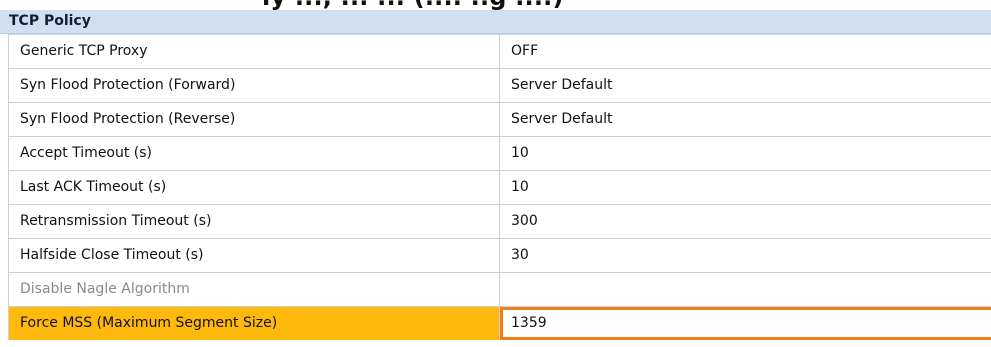 This screenshot has height=347, width=991. I want to click on property-row: Halfside Close Timeout (s) 30, so click(499, 256).